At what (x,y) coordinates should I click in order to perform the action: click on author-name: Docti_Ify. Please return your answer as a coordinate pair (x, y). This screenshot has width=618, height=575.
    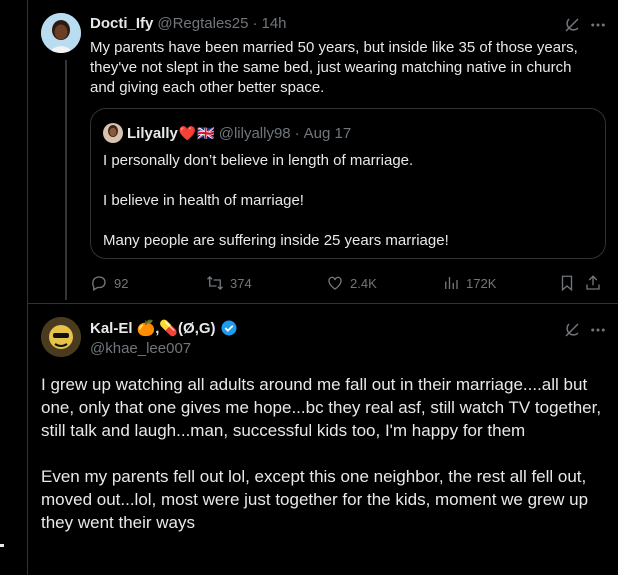
    Looking at the image, I should click on (121, 23).